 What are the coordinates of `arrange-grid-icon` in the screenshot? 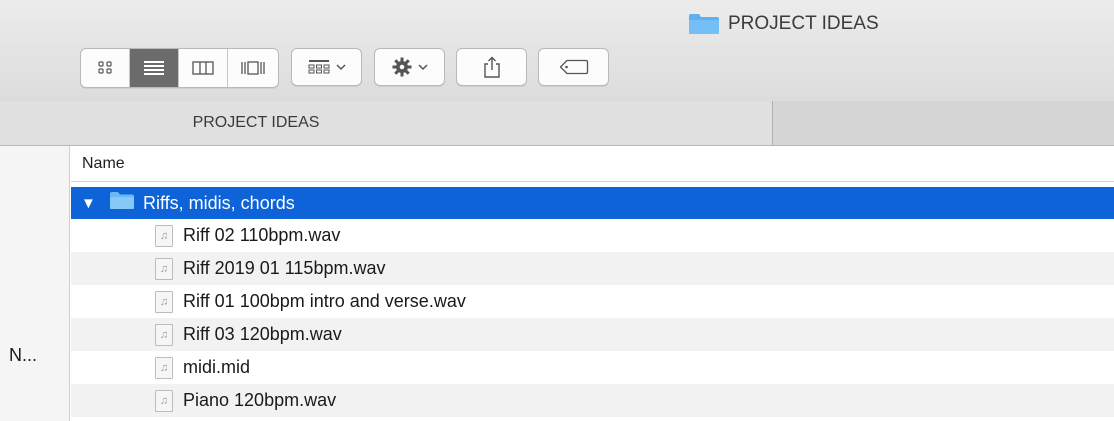 It's located at (318, 67).